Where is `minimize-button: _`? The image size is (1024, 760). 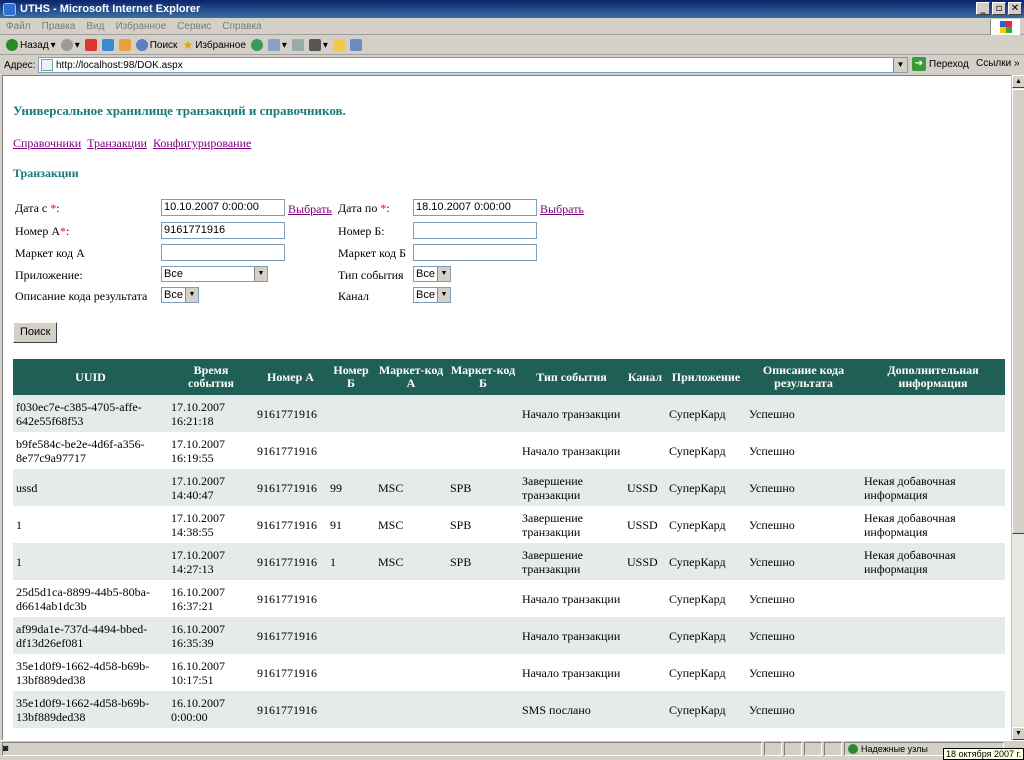 minimize-button: _ is located at coordinates (983, 8).